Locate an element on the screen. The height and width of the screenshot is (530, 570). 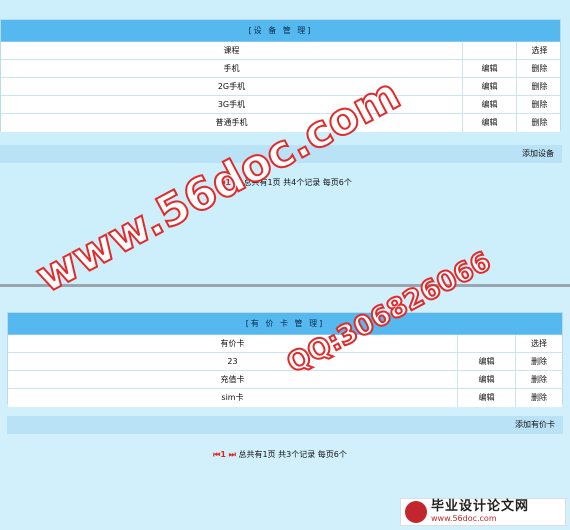
table-row: sim卡 编辑 删除 is located at coordinates (285, 398).